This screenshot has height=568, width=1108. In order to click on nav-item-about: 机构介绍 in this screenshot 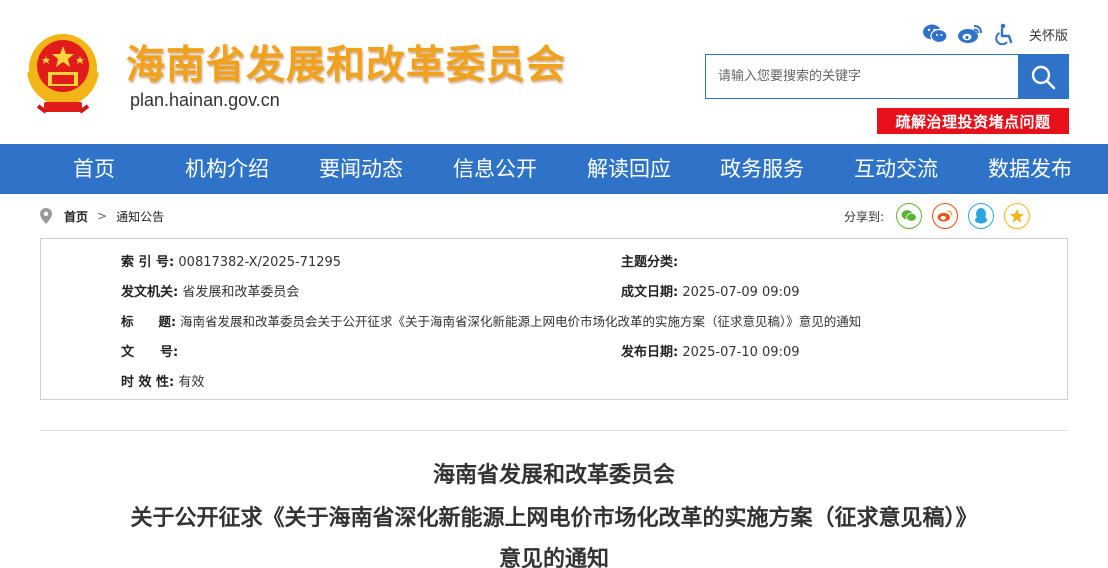, I will do `click(227, 169)`.